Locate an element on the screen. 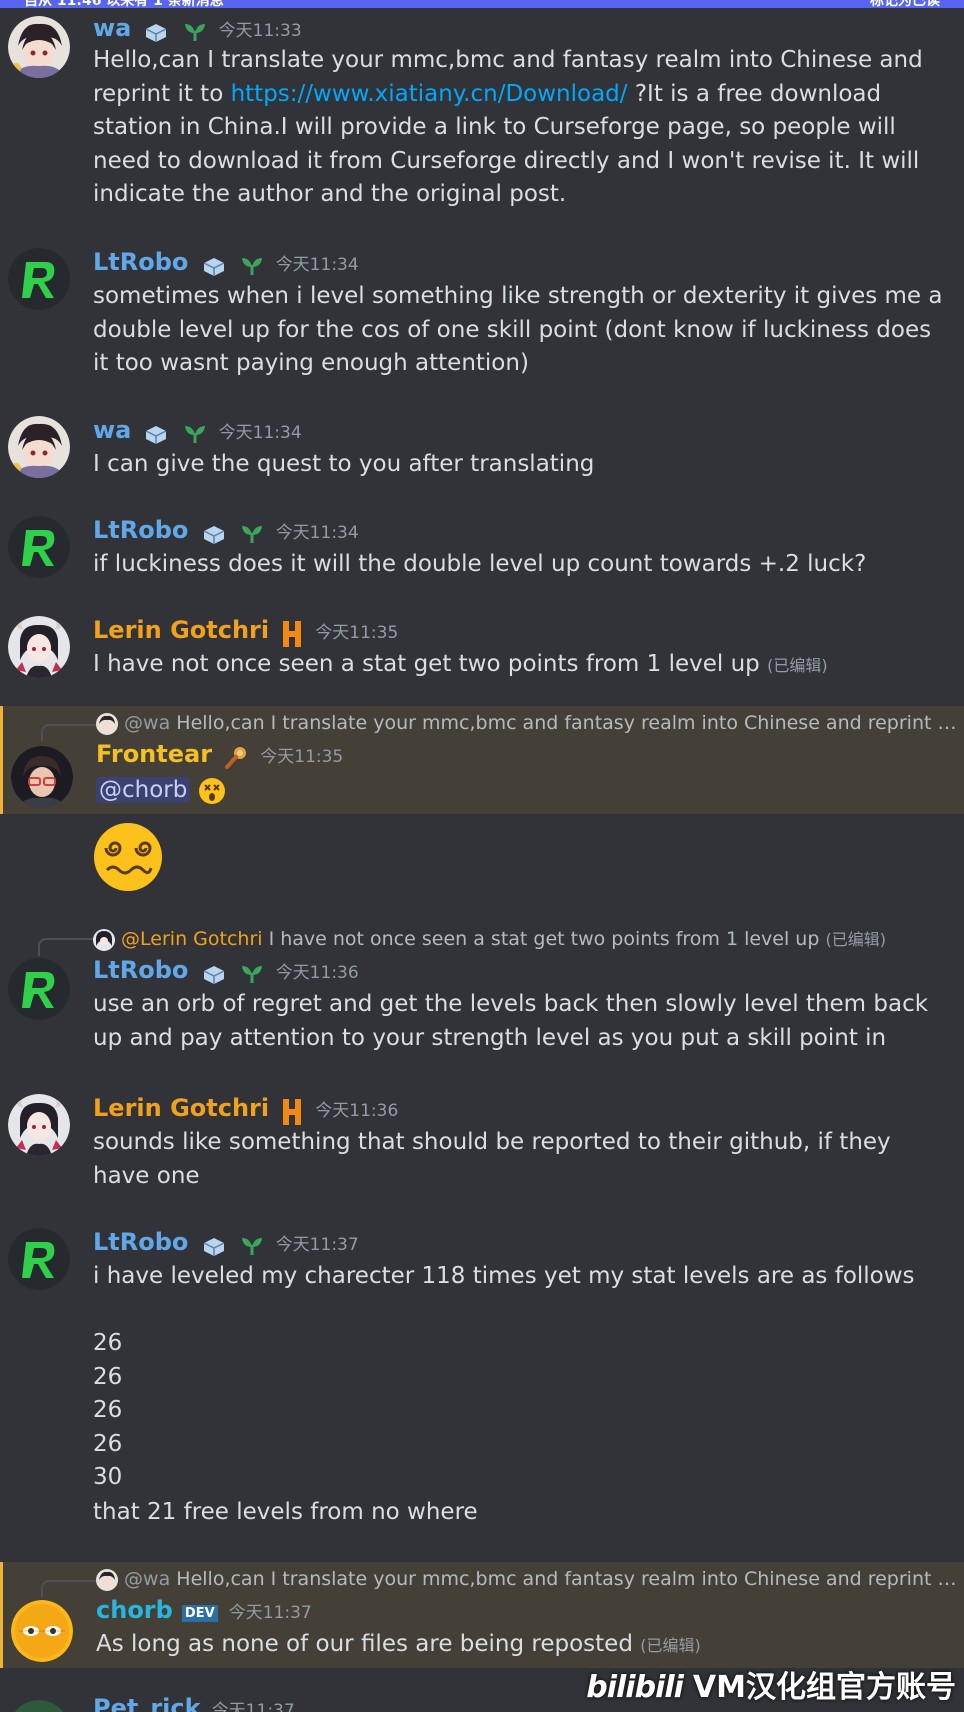 The image size is (964, 1712). watermark: bilibili VM汉化组官方账号 is located at coordinates (771, 1684).